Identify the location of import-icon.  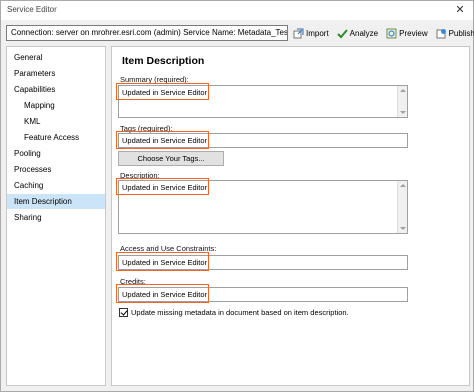
(298, 33).